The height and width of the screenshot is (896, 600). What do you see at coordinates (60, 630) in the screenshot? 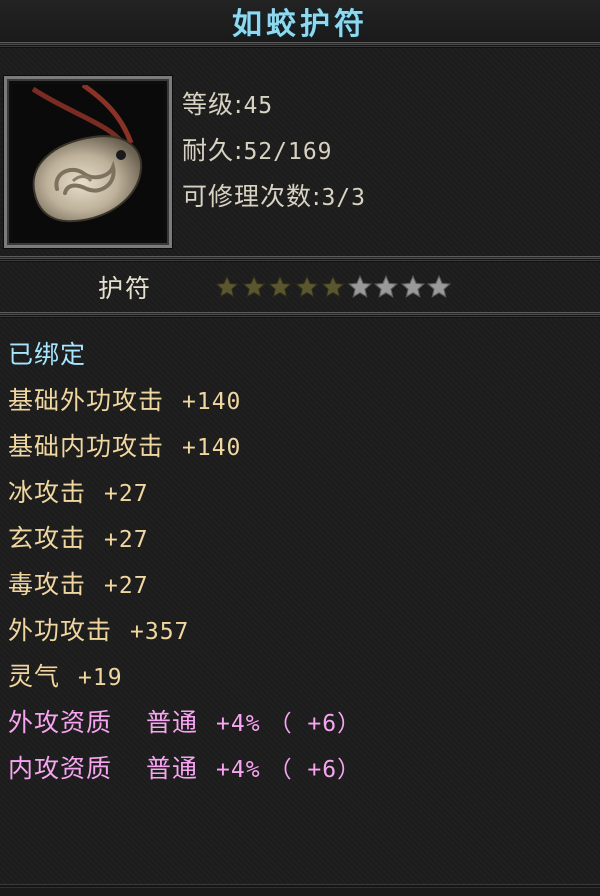
I see `attribute-label: 外功攻击` at bounding box center [60, 630].